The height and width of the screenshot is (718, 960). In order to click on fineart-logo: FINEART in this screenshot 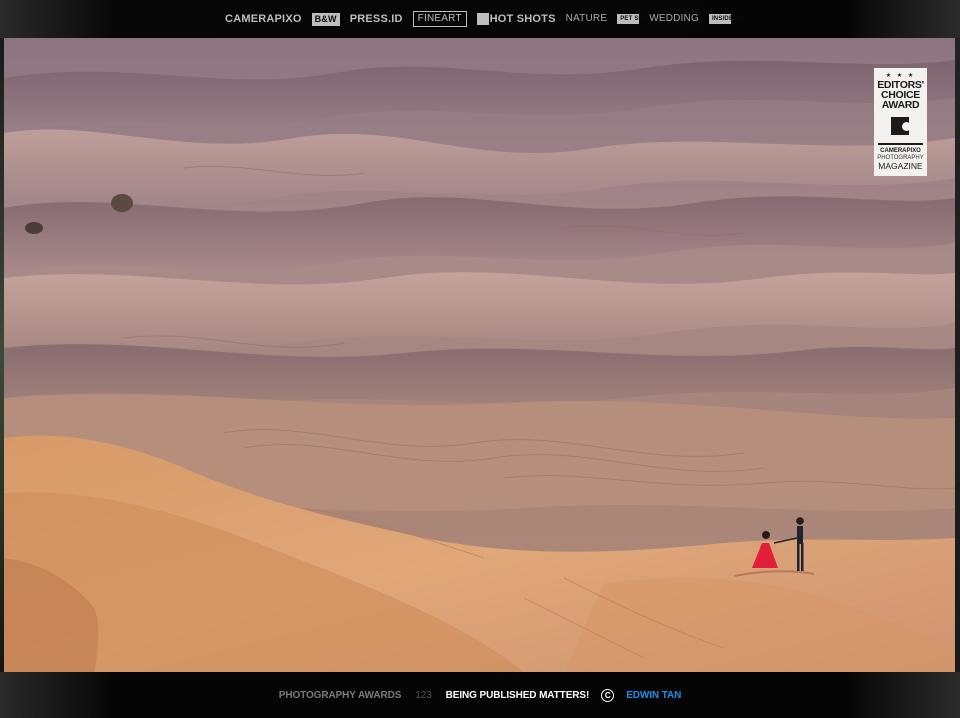, I will do `click(439, 19)`.